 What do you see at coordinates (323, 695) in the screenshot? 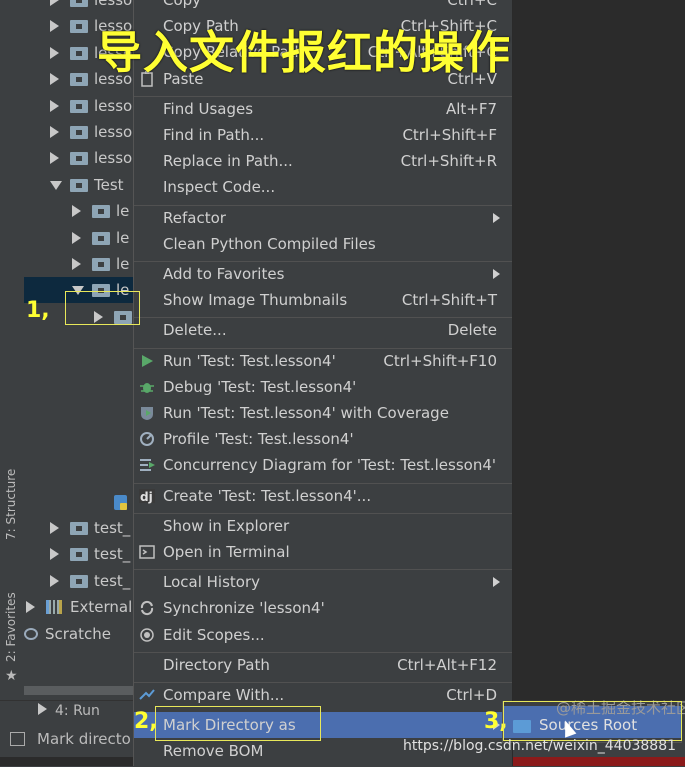
I see `menu-item-compare-with: Compare With... Ctrl+D` at bounding box center [323, 695].